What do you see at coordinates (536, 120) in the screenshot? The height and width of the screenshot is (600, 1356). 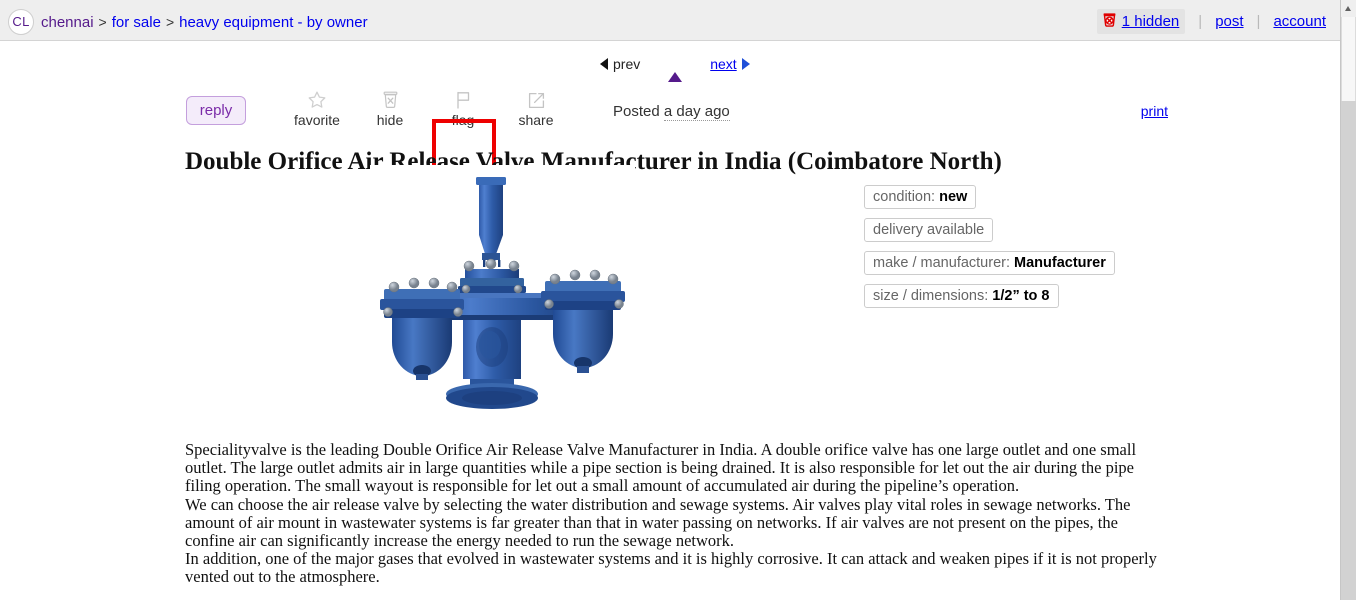 I see `share-label: share` at bounding box center [536, 120].